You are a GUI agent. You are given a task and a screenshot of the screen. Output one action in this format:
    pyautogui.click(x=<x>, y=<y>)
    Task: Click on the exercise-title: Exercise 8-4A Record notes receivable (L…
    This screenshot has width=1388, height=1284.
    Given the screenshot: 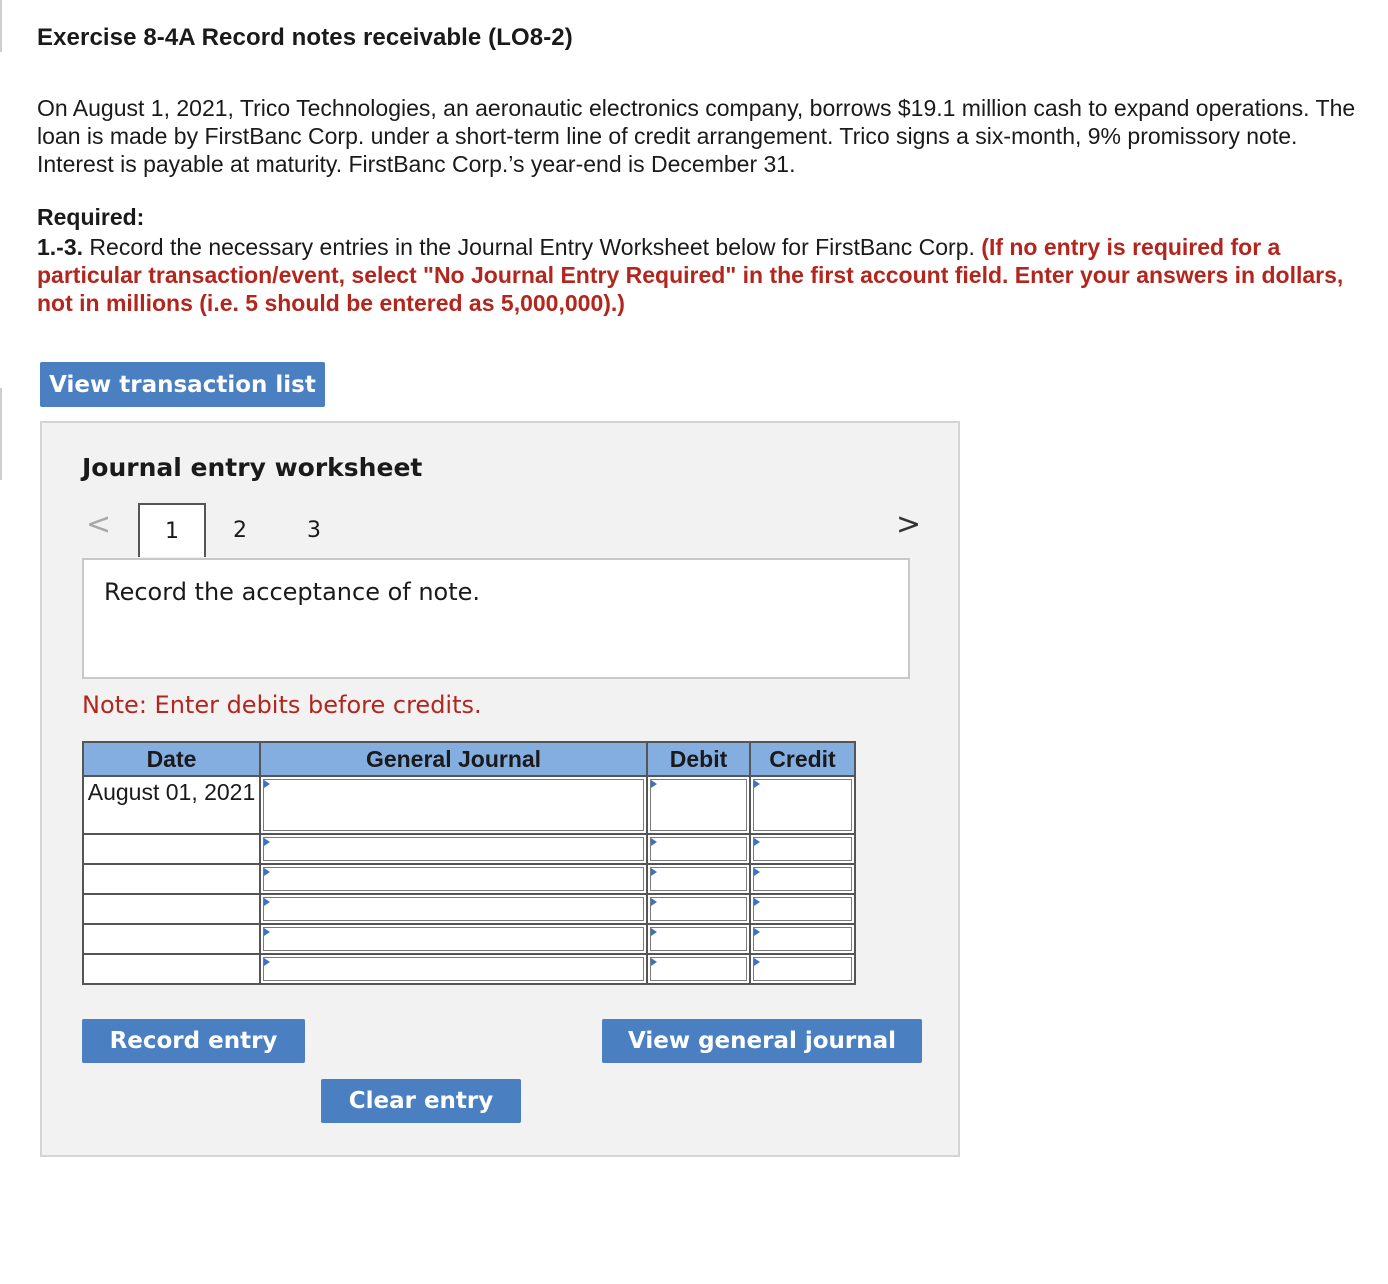 What is the action you would take?
    pyautogui.click(x=305, y=37)
    